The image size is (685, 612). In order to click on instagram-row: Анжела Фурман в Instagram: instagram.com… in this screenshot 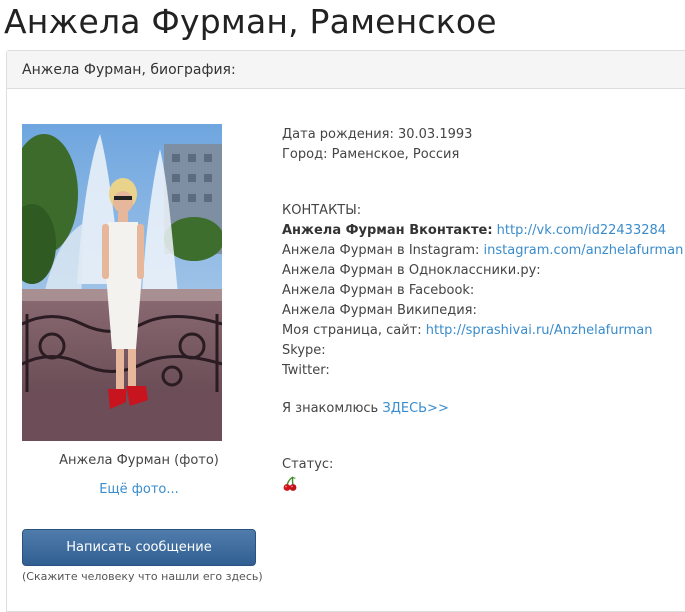, I will do `click(482, 251)`.